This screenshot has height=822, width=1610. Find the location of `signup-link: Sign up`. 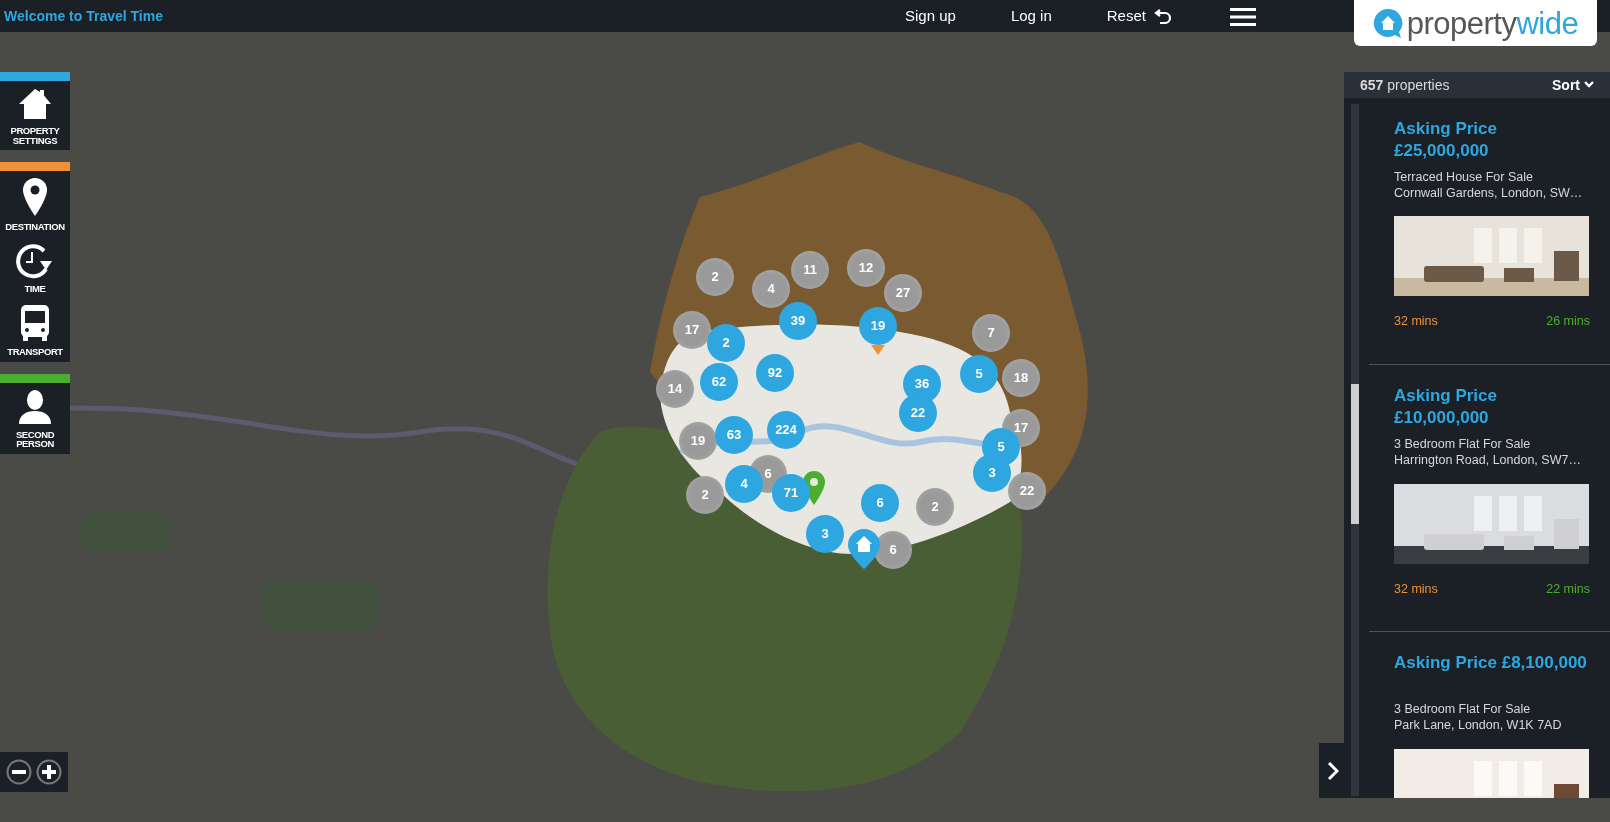

signup-link: Sign up is located at coordinates (930, 16).